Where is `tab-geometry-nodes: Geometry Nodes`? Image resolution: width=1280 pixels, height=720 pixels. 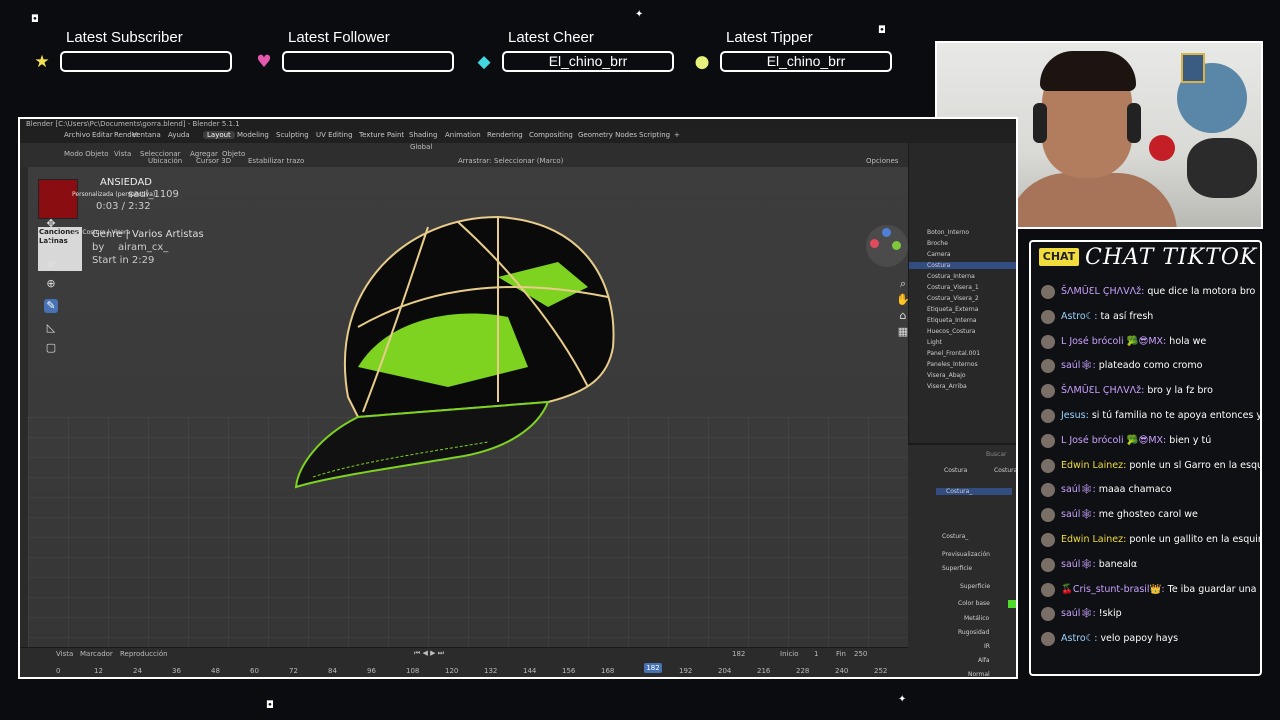 tab-geometry-nodes: Geometry Nodes is located at coordinates (607, 135).